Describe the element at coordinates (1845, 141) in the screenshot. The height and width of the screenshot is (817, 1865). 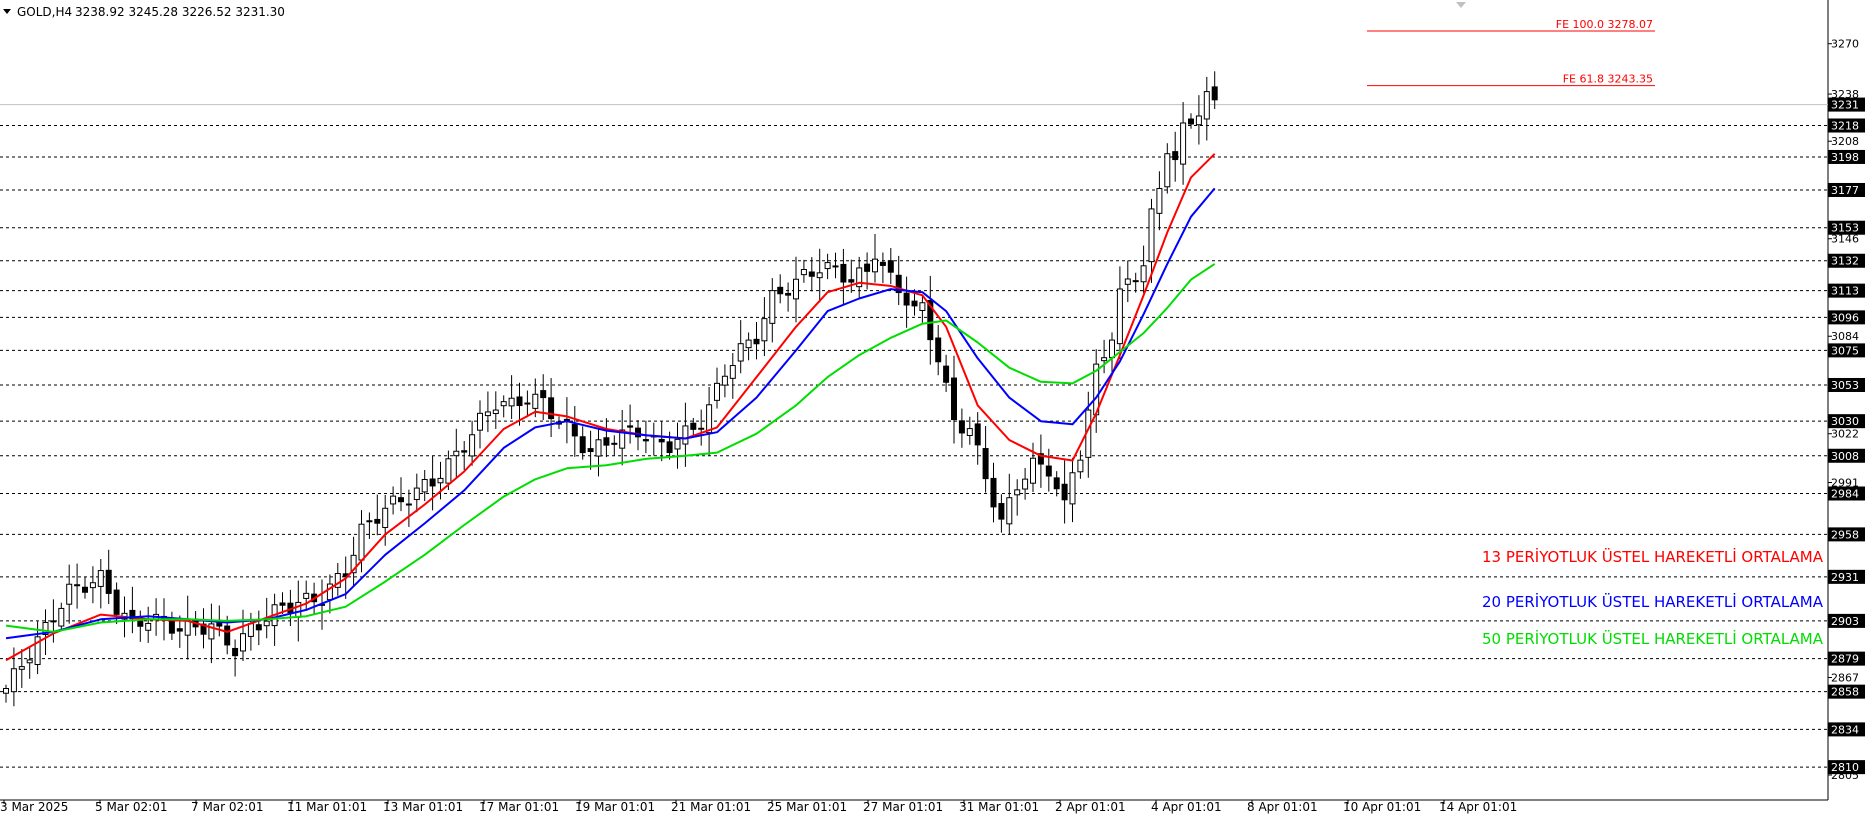
I see `price-tick-label: 3208` at that location.